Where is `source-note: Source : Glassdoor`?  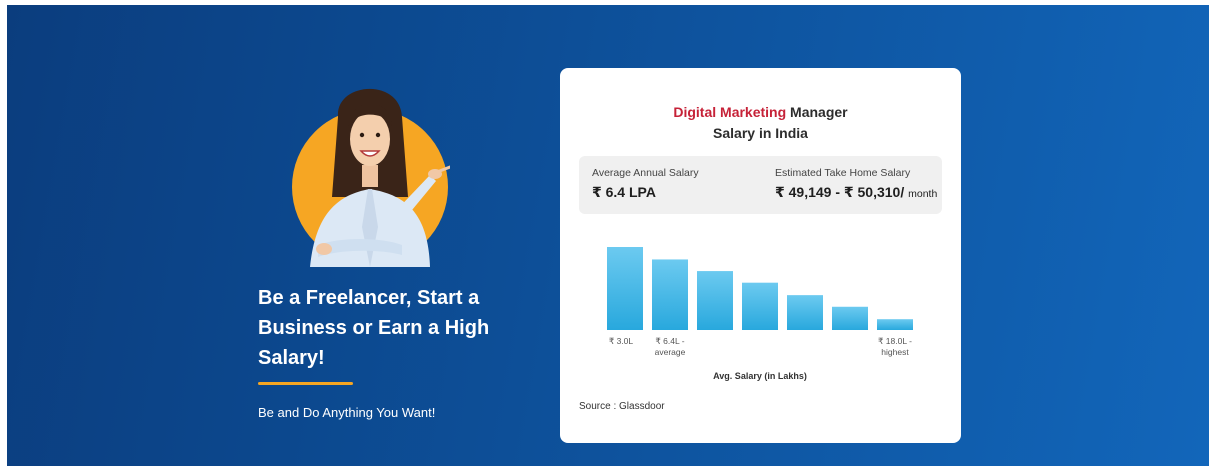
source-note: Source : Glassdoor is located at coordinates (622, 406).